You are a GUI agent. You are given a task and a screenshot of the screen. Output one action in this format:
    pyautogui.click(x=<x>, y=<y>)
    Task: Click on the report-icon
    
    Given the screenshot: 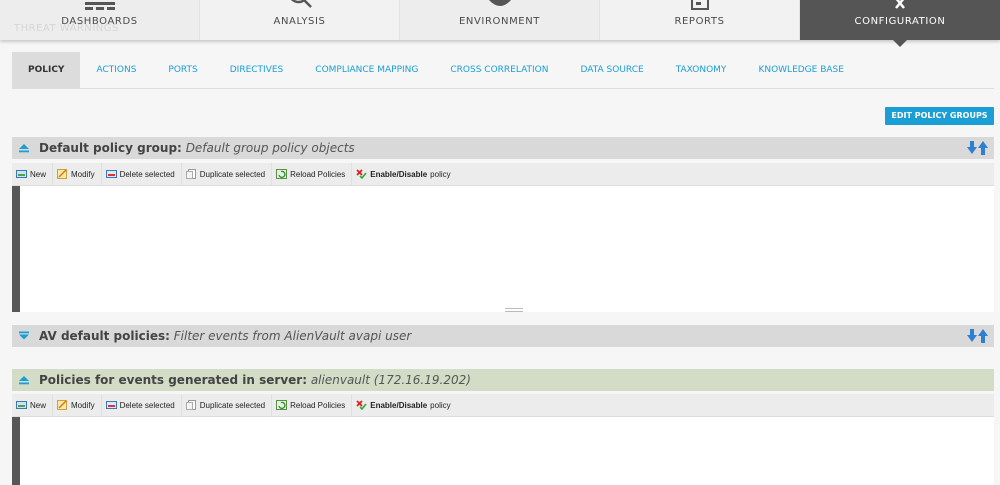 What is the action you would take?
    pyautogui.click(x=700, y=7)
    